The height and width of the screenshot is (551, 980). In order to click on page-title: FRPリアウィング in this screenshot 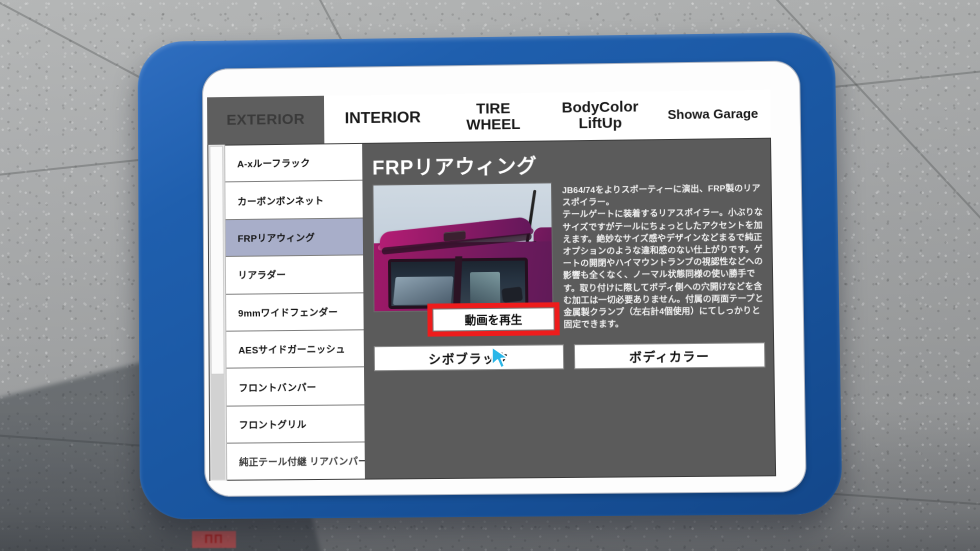, I will do `click(455, 167)`.